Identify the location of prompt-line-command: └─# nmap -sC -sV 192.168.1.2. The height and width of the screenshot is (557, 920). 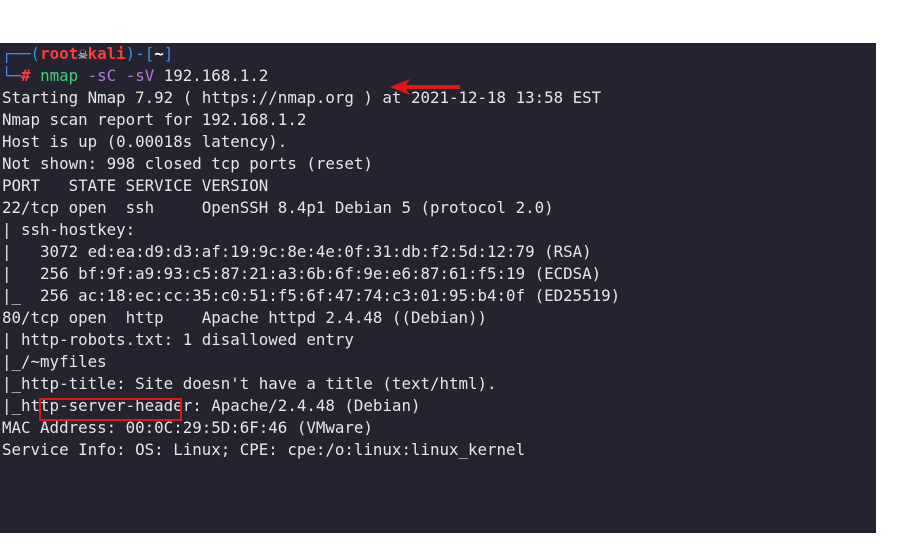
(135, 76).